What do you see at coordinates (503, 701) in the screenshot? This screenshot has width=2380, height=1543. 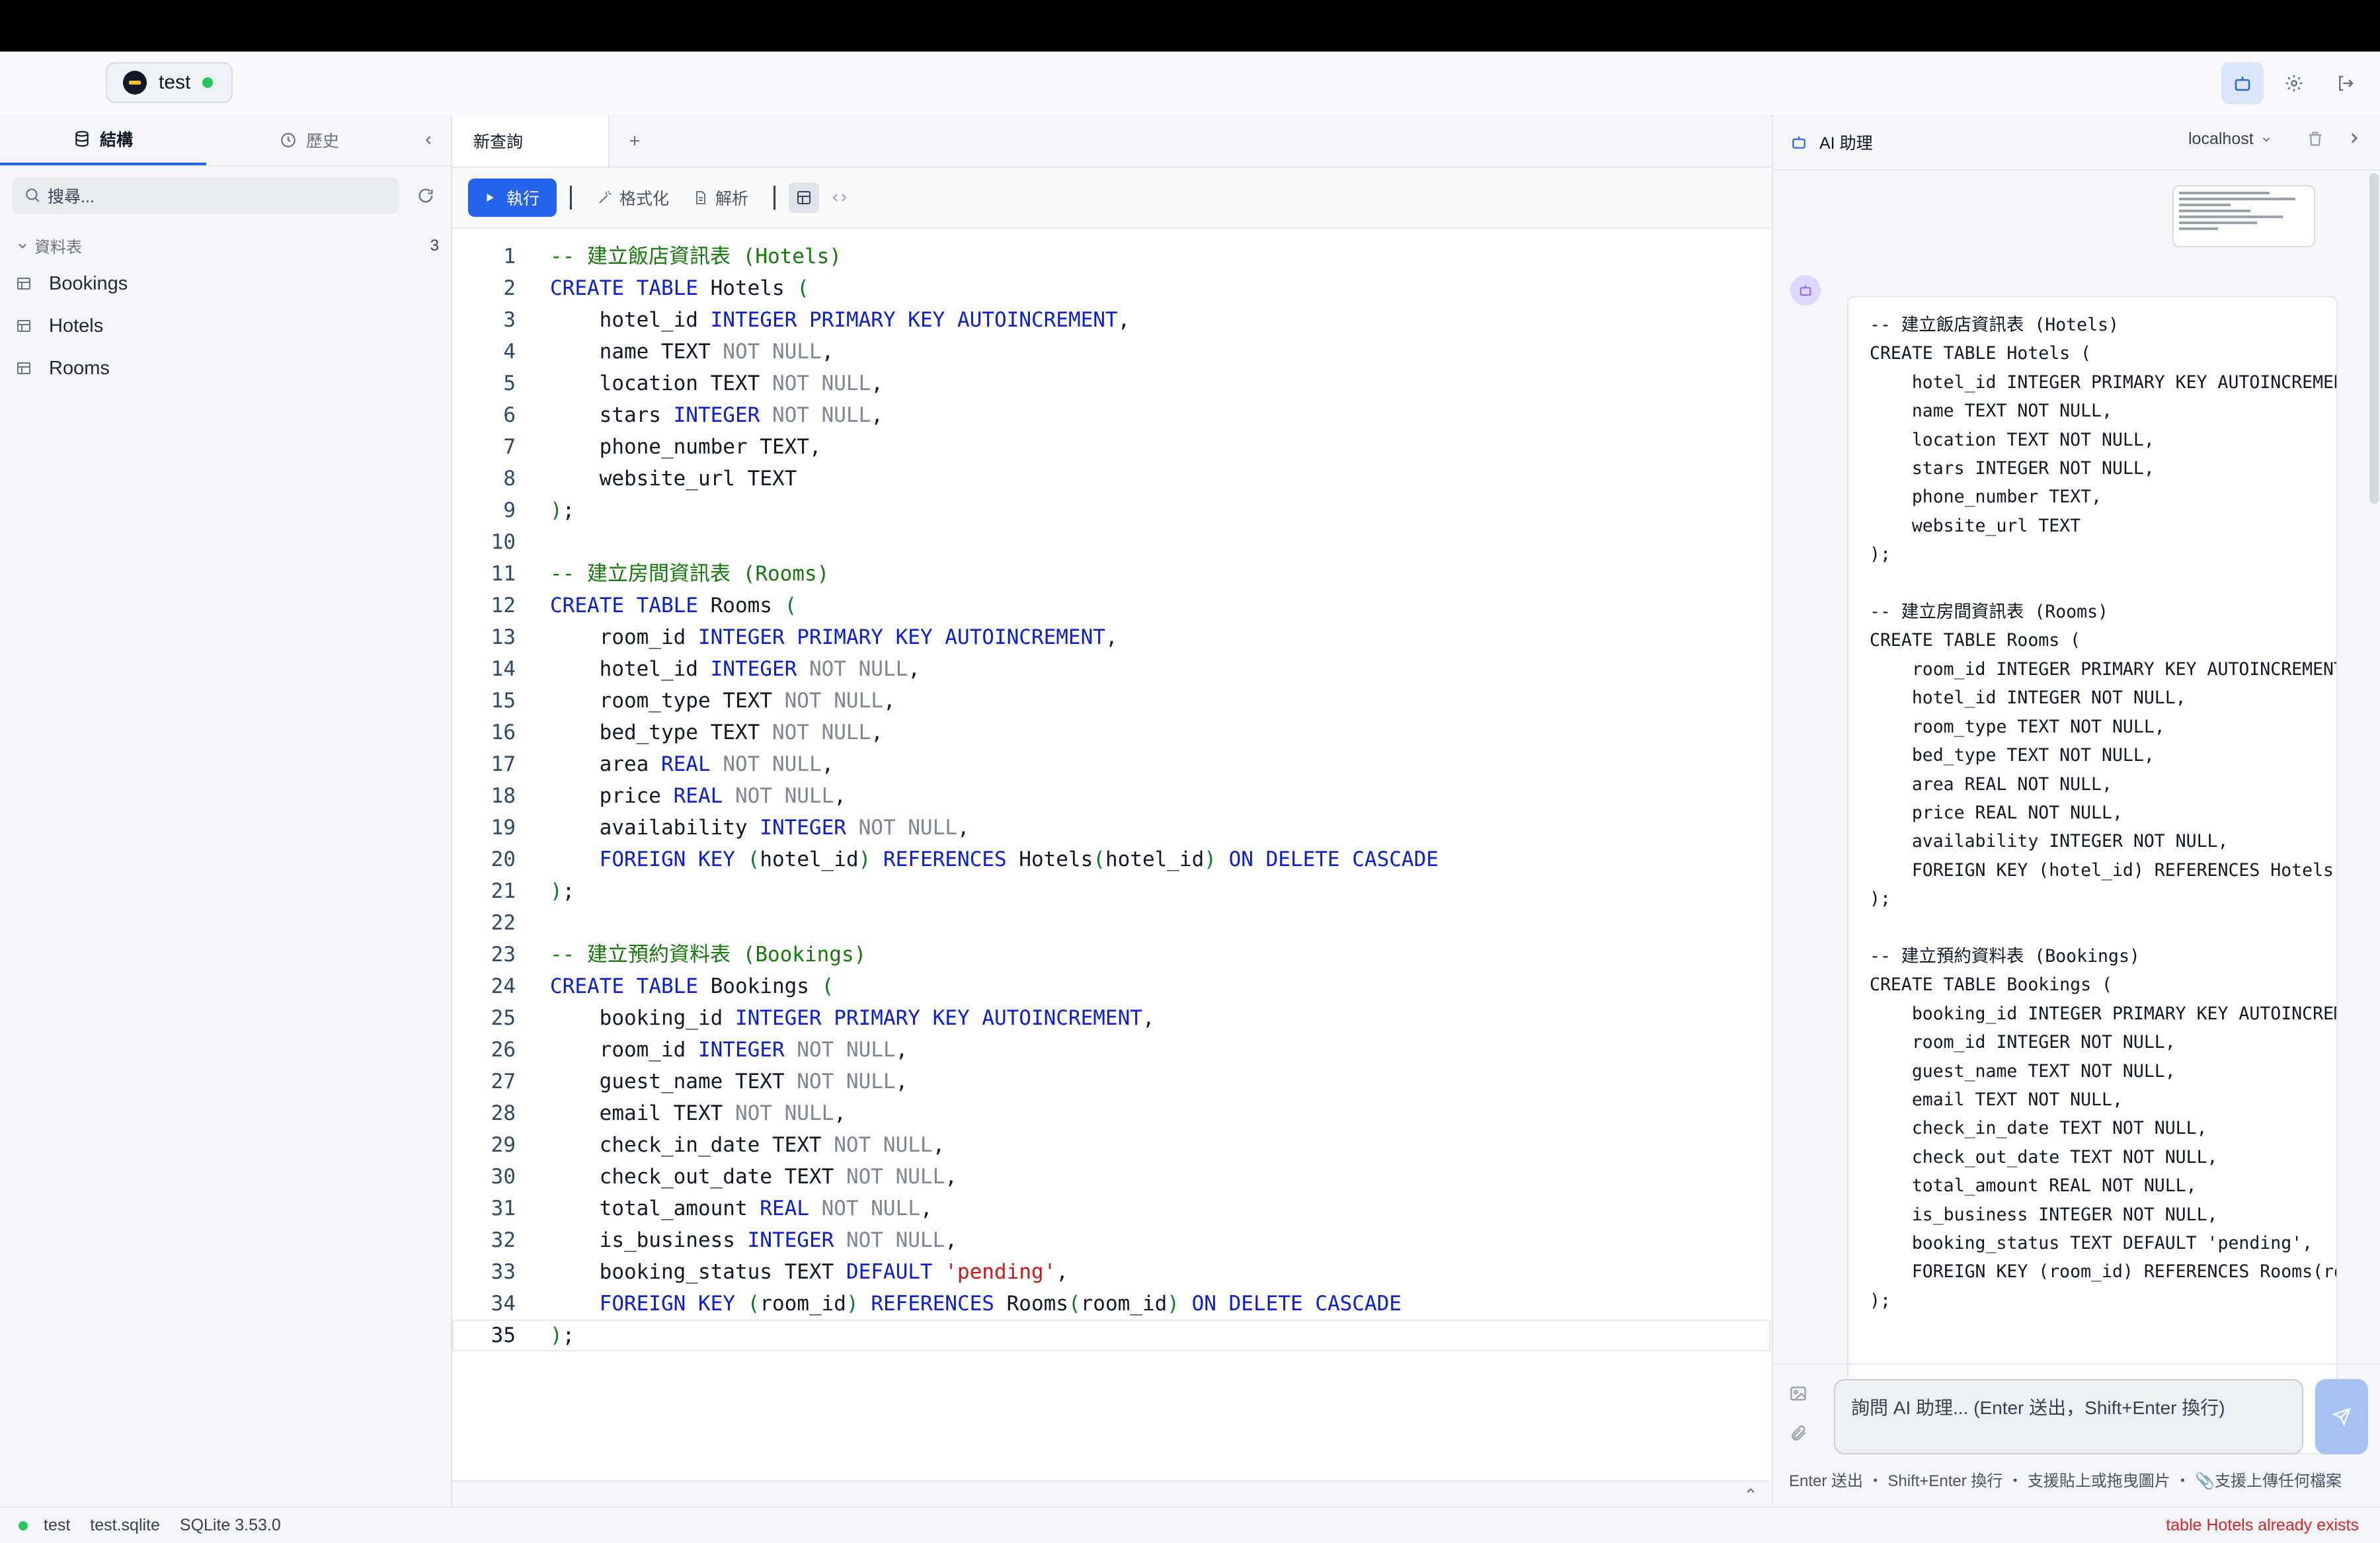 I see `line-number: 15` at bounding box center [503, 701].